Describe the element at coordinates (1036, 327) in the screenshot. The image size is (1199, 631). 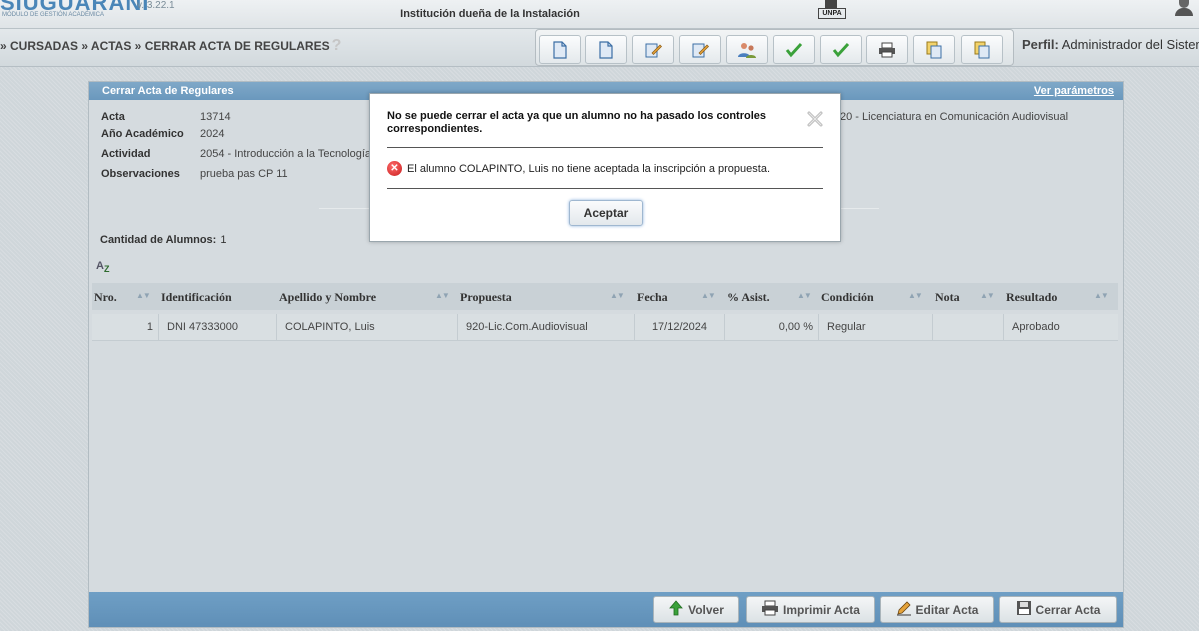
I see `cell-resultado: Aprobado` at that location.